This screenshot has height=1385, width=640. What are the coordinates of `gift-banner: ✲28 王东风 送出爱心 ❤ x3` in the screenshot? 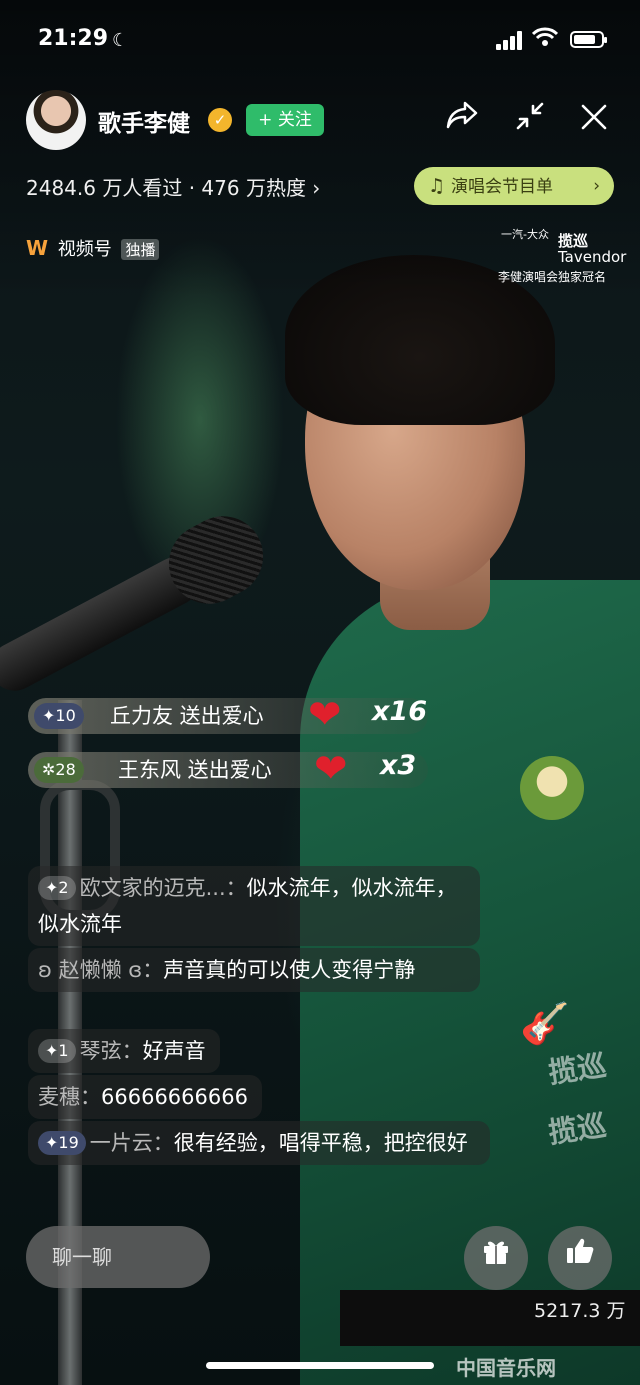 It's located at (228, 769).